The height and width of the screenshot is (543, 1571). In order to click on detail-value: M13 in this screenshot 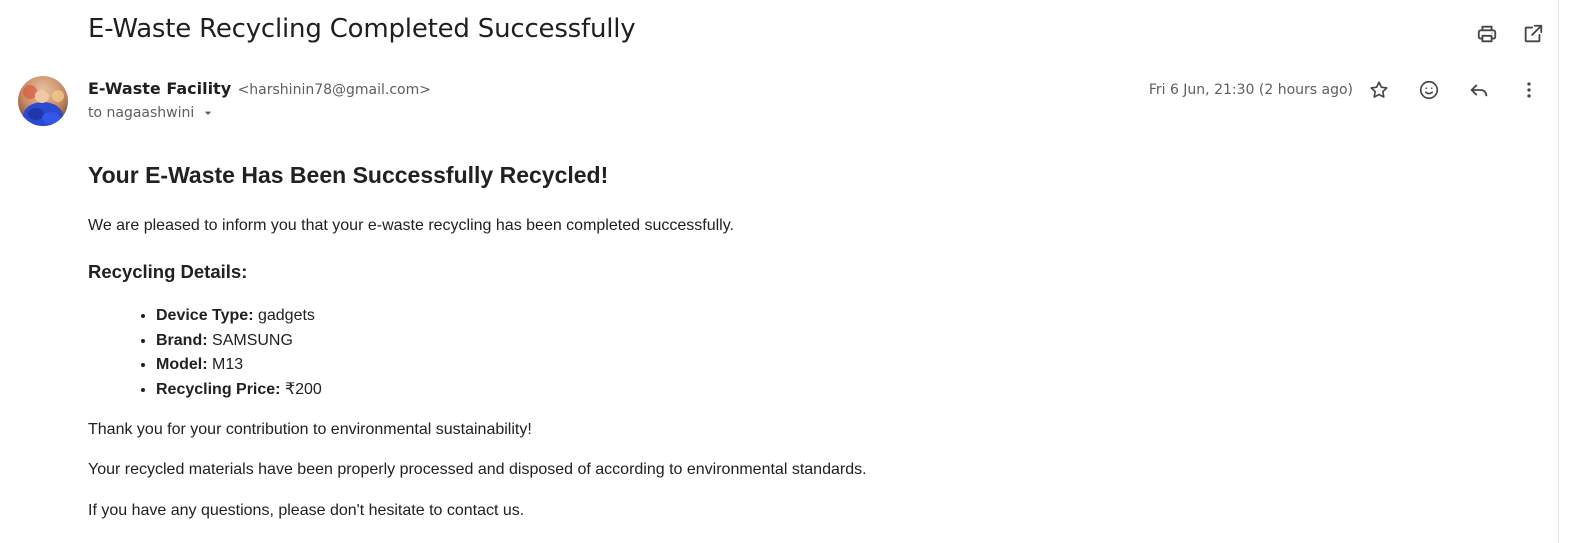, I will do `click(228, 364)`.